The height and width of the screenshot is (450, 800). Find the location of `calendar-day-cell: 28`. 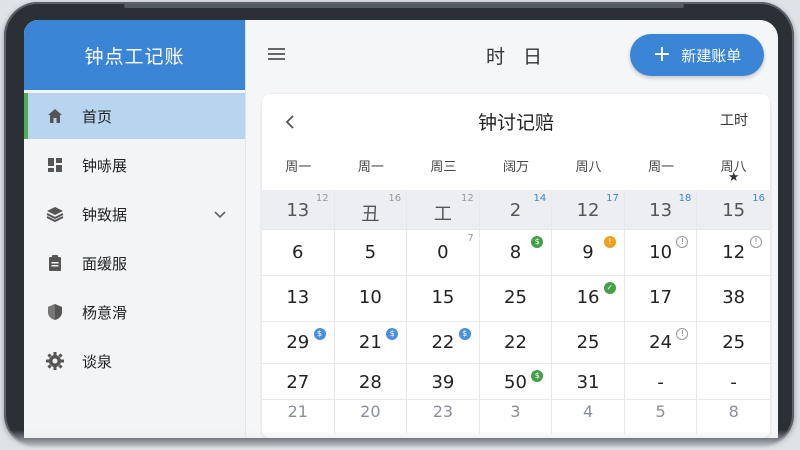

calendar-day-cell: 28 is located at coordinates (371, 382).